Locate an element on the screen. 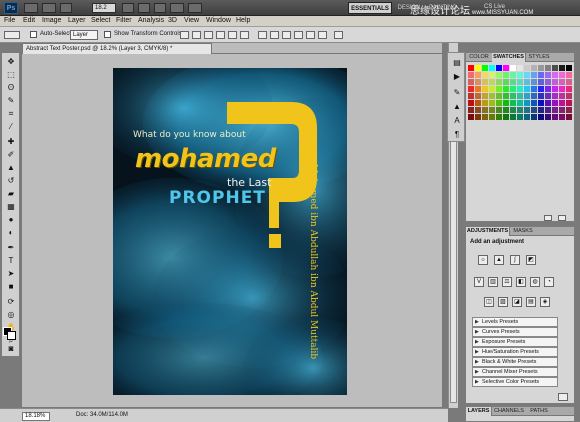 The width and height of the screenshot is (580, 422). zoom-level-select: 18.2 is located at coordinates (104, 8).